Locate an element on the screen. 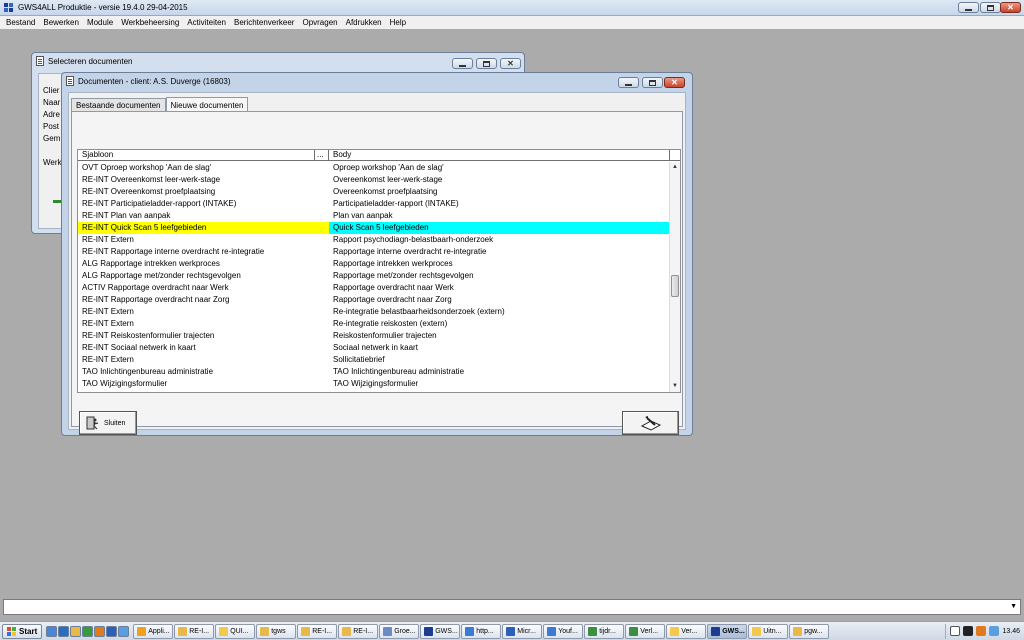  menu-item-berichtenverkeer: Berichtenverkeer is located at coordinates (264, 22).